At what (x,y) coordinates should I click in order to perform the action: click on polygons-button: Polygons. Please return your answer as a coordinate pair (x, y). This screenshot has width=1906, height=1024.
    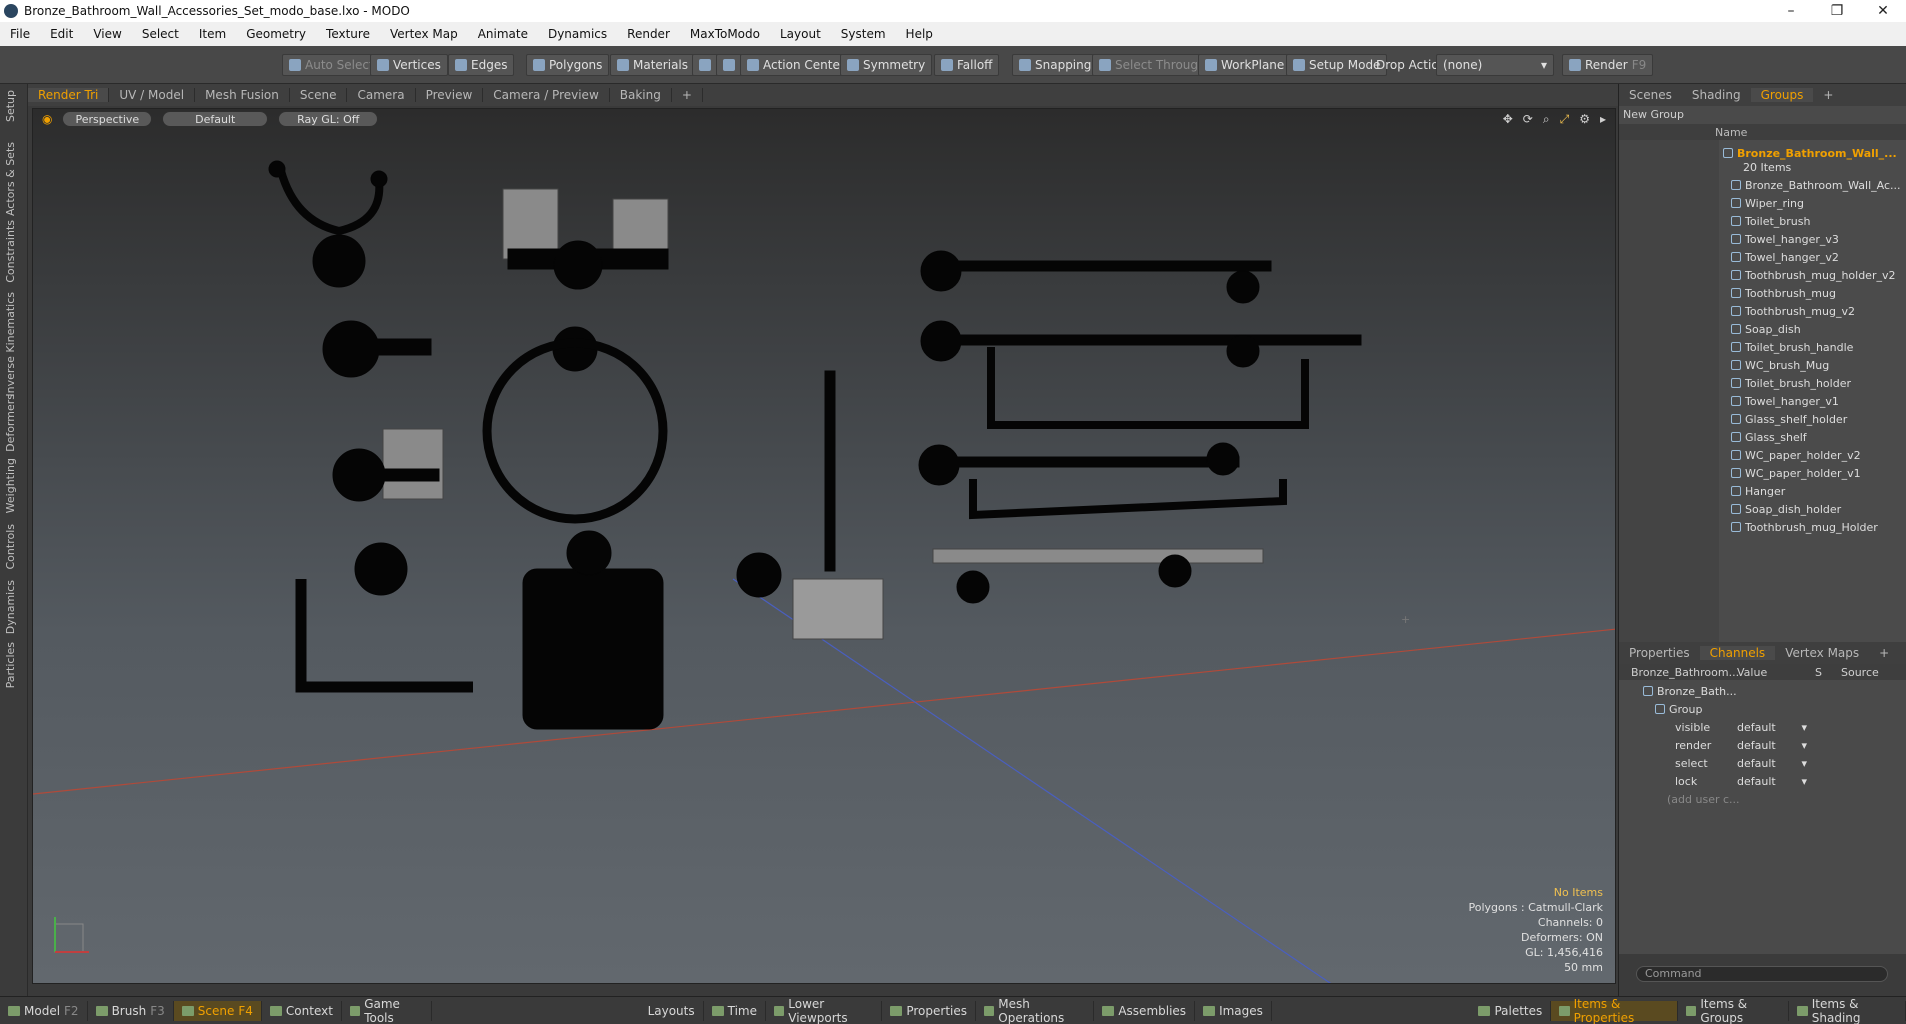
    Looking at the image, I should click on (568, 65).